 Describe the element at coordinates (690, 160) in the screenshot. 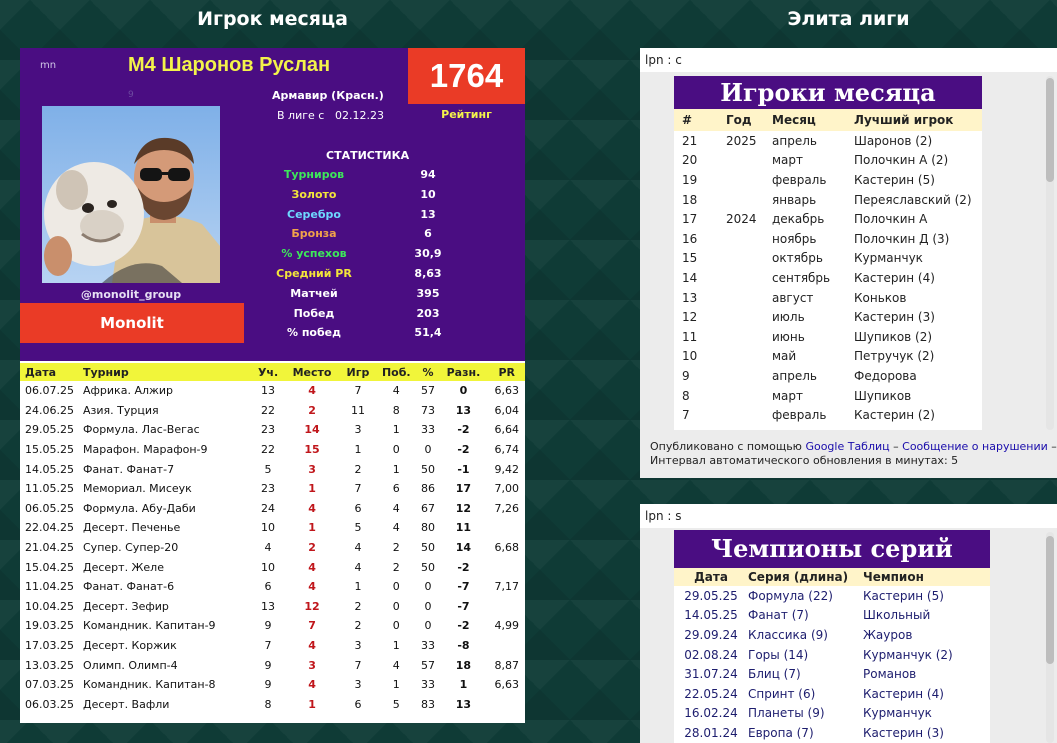

I see `pom-cell-num: 20` at that location.